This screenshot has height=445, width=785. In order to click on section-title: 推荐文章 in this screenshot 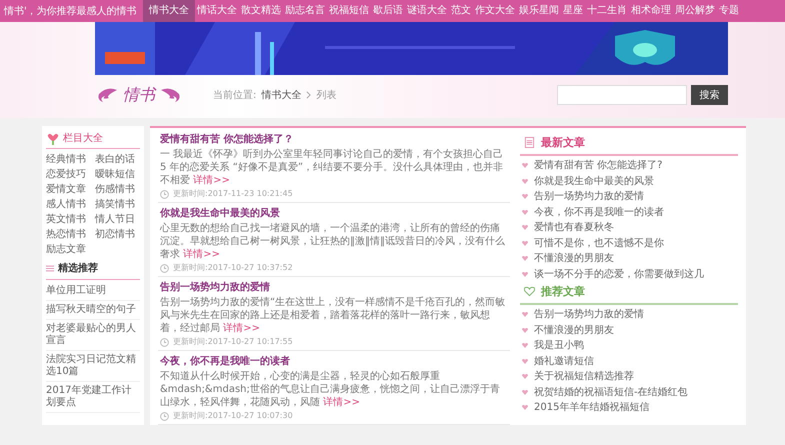, I will do `click(563, 291)`.